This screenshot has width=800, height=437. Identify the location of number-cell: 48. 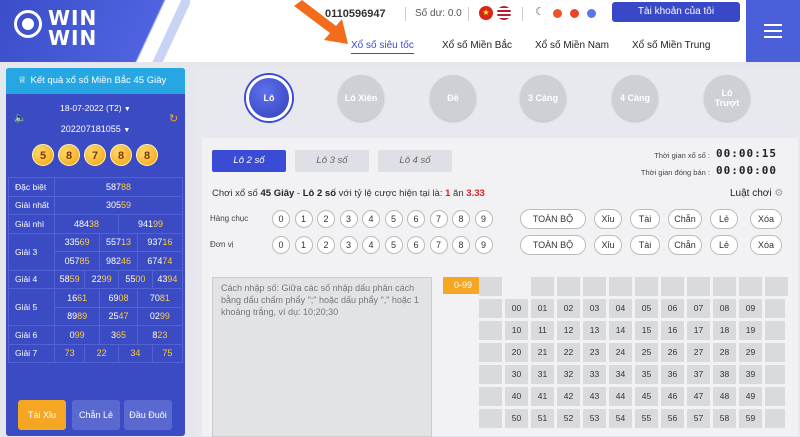
(724, 396).